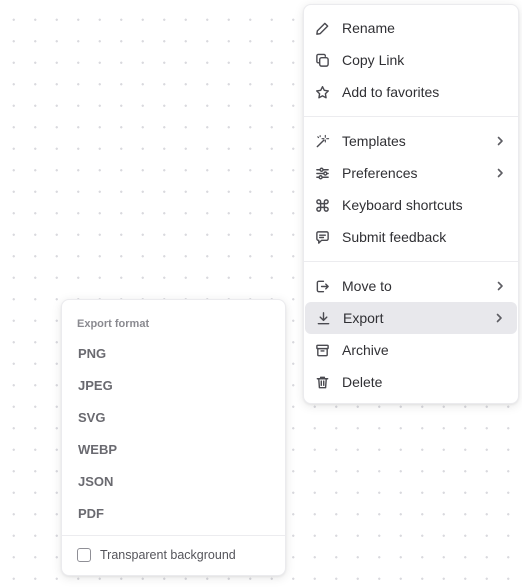 This screenshot has height=588, width=522. What do you see at coordinates (411, 286) in the screenshot?
I see `menu-item-move-to: Move to` at bounding box center [411, 286].